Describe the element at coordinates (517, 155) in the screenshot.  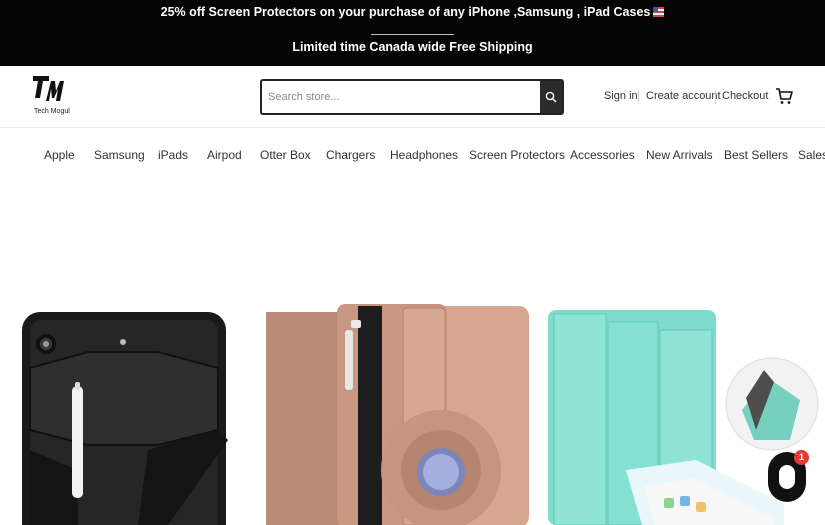
I see `nav-item-screen-protectors: Screen Protectors` at that location.